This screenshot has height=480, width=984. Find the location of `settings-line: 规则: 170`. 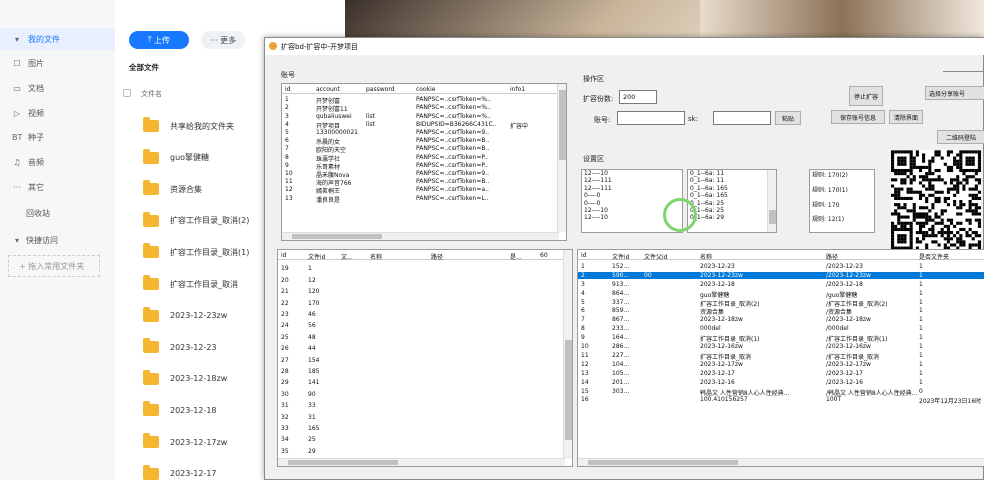

settings-line: 规则: 170 is located at coordinates (842, 203).